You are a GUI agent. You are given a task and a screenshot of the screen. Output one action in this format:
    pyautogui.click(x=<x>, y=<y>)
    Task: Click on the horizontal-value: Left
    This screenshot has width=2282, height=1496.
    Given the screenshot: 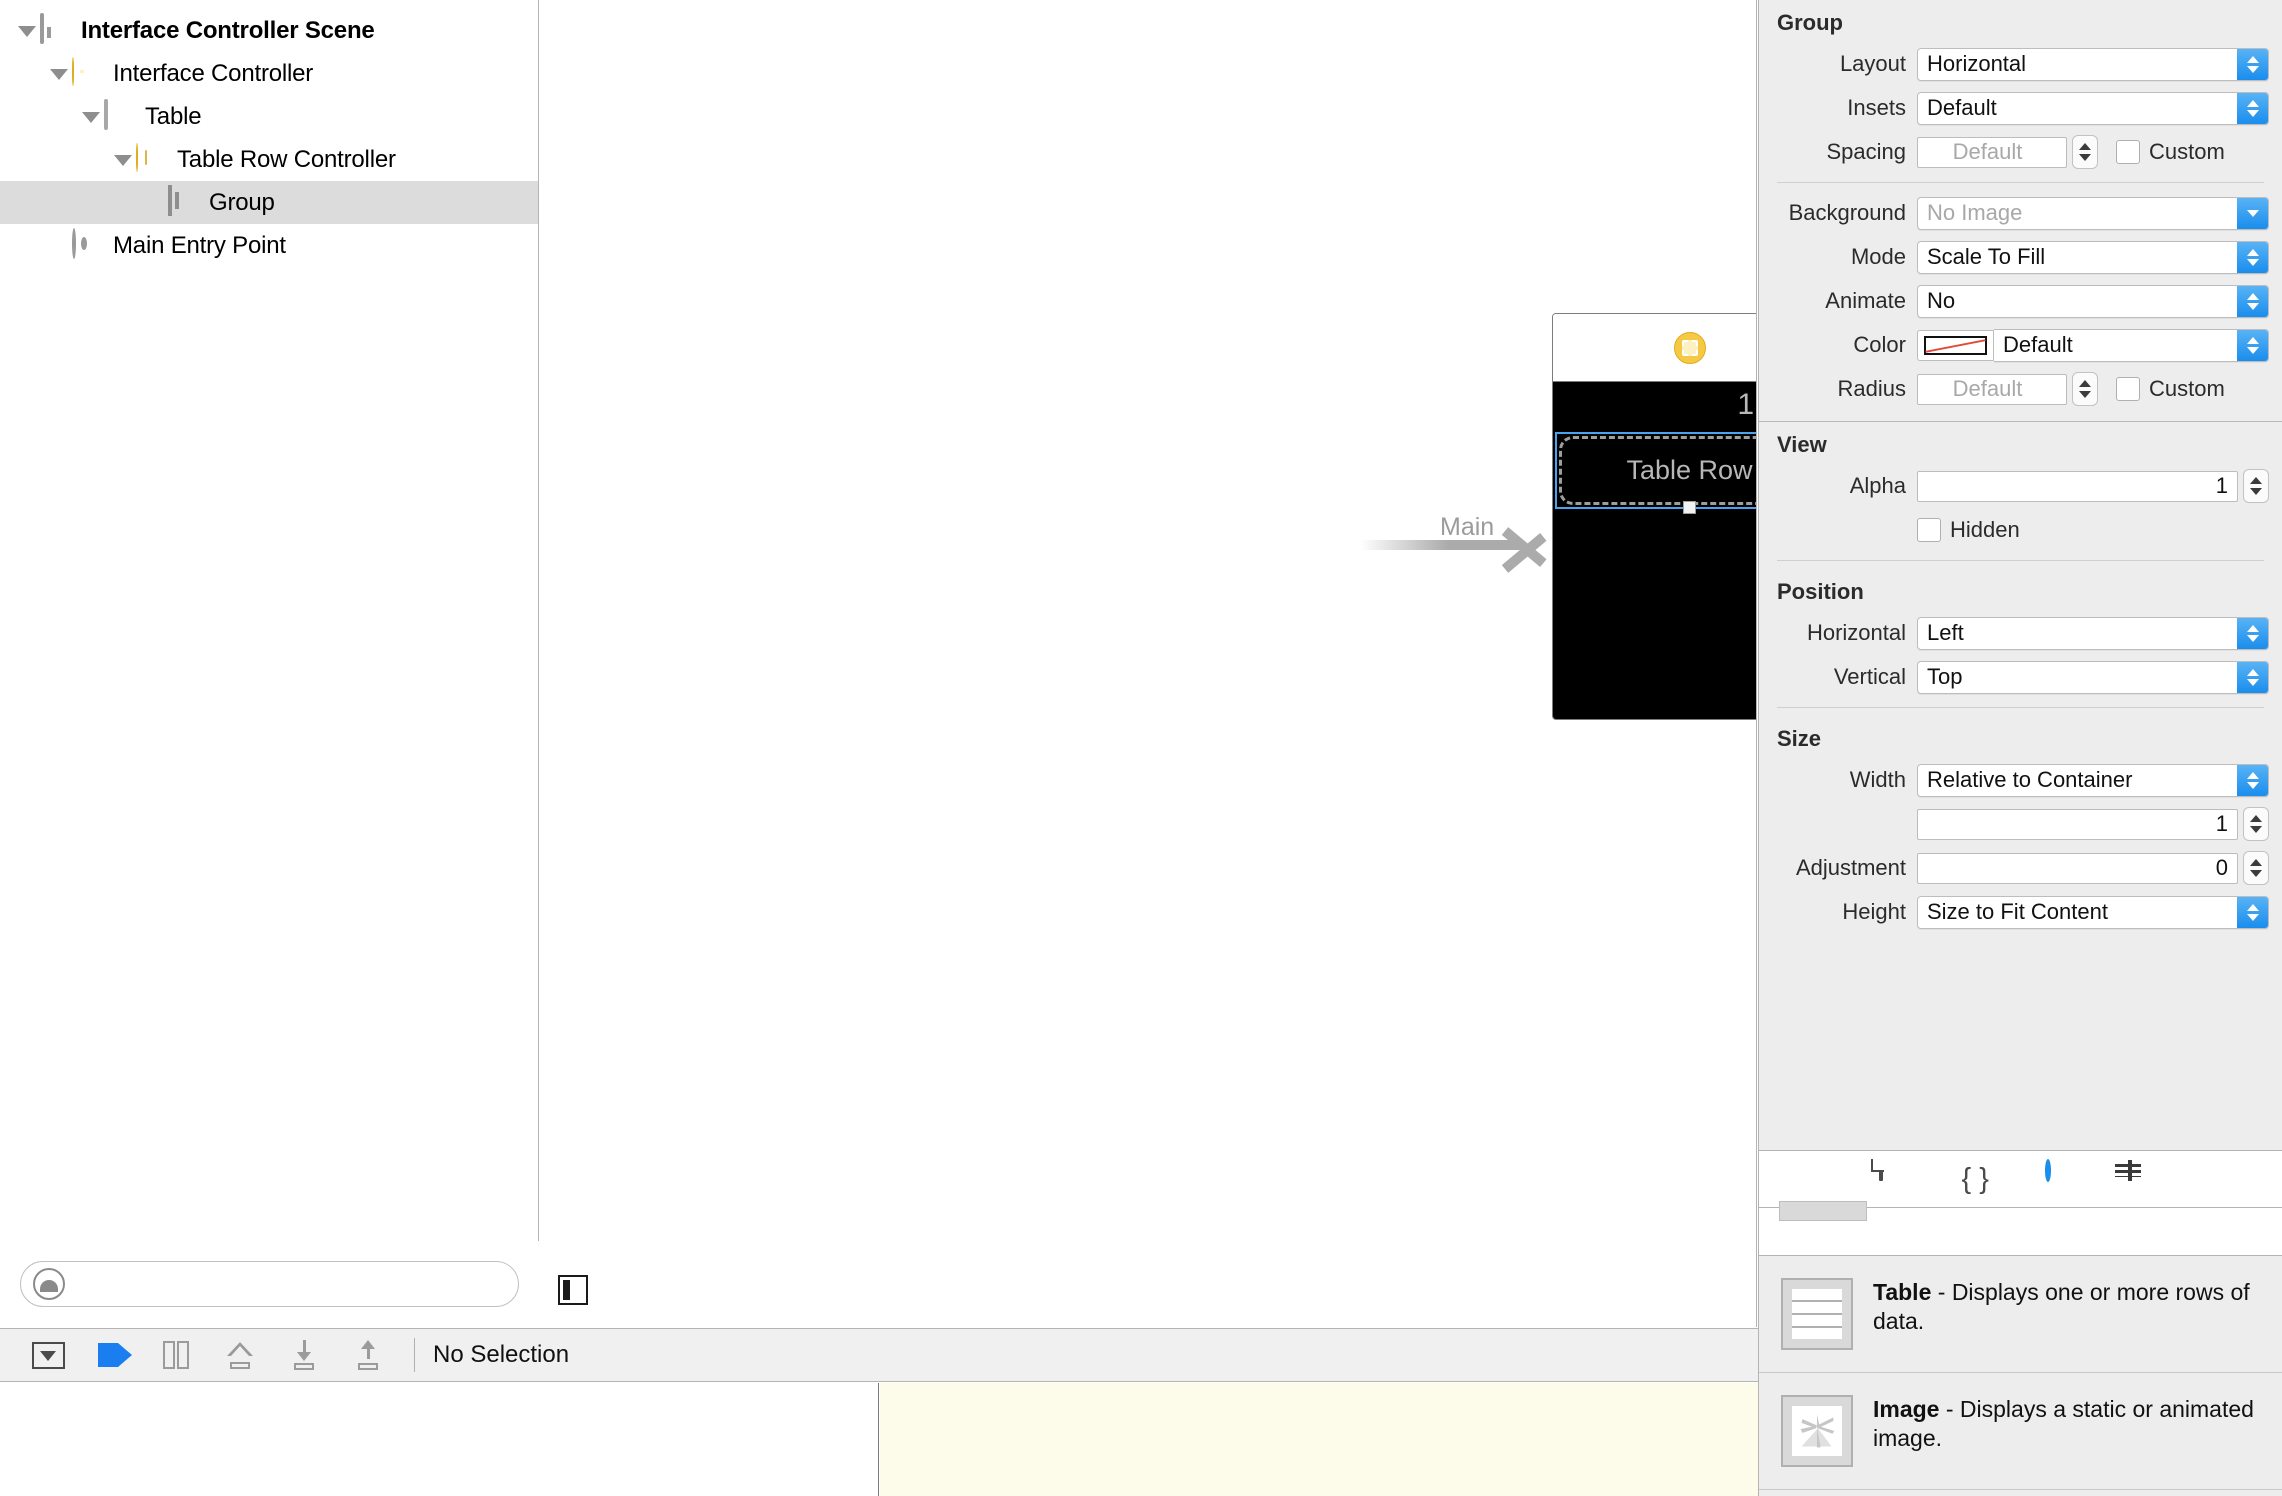 What is the action you would take?
    pyautogui.click(x=1945, y=632)
    